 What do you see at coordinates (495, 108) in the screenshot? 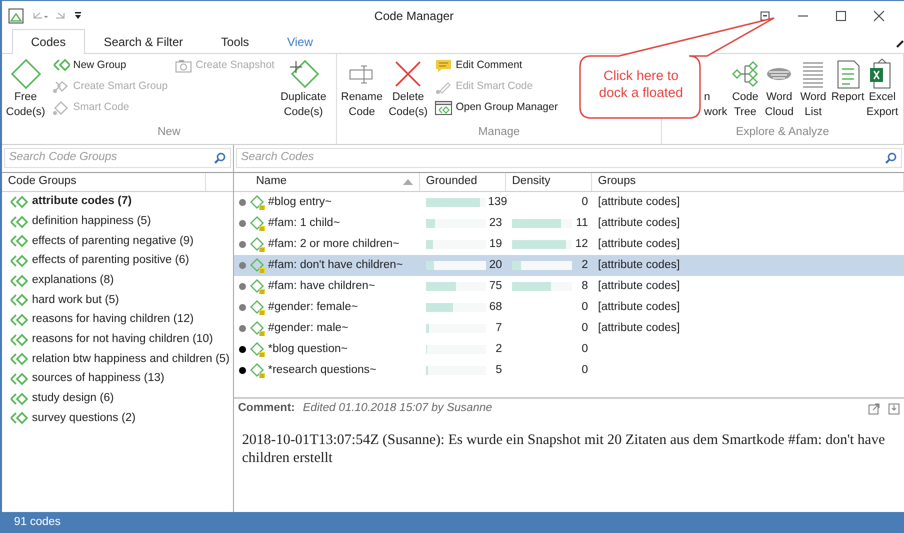
I see `ribbon-button: Open Group Manager` at bounding box center [495, 108].